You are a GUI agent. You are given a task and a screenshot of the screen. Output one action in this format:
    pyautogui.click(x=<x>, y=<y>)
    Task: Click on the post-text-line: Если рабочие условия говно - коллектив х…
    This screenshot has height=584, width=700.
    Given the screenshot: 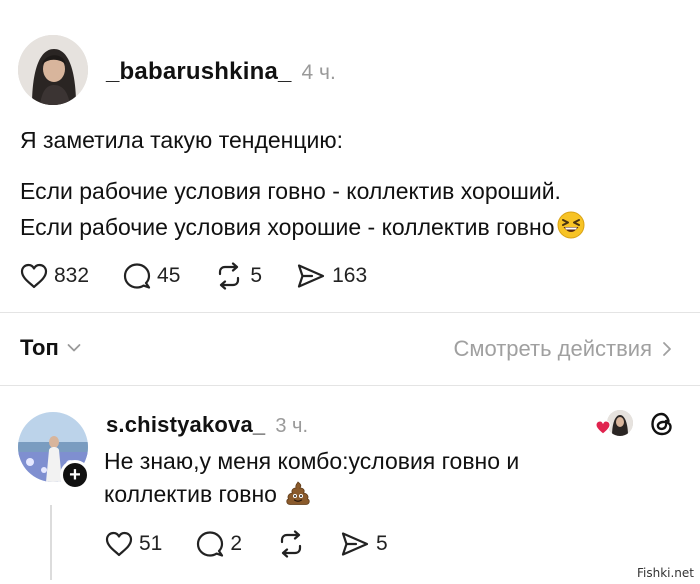 What is the action you would take?
    pyautogui.click(x=290, y=191)
    